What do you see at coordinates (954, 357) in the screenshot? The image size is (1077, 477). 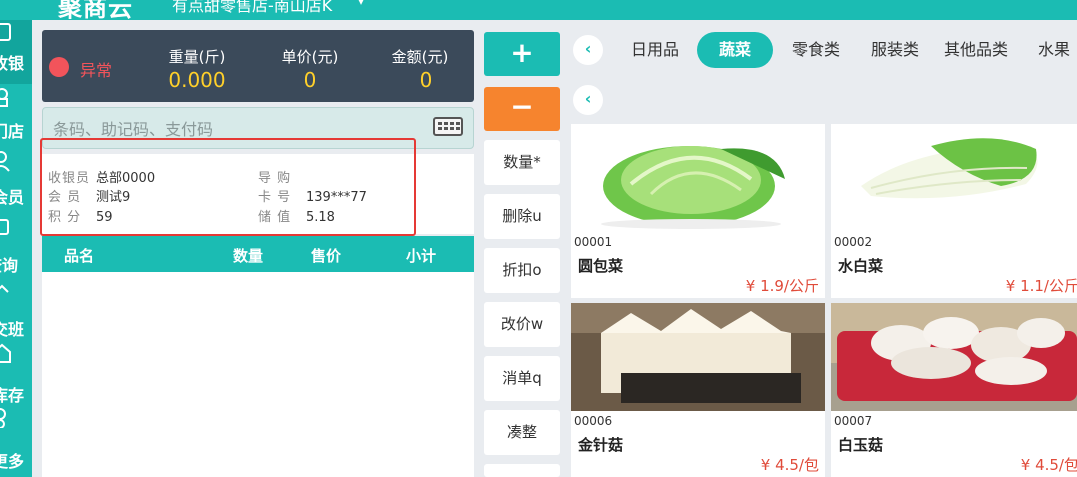 I see `white-mushroom-image` at bounding box center [954, 357].